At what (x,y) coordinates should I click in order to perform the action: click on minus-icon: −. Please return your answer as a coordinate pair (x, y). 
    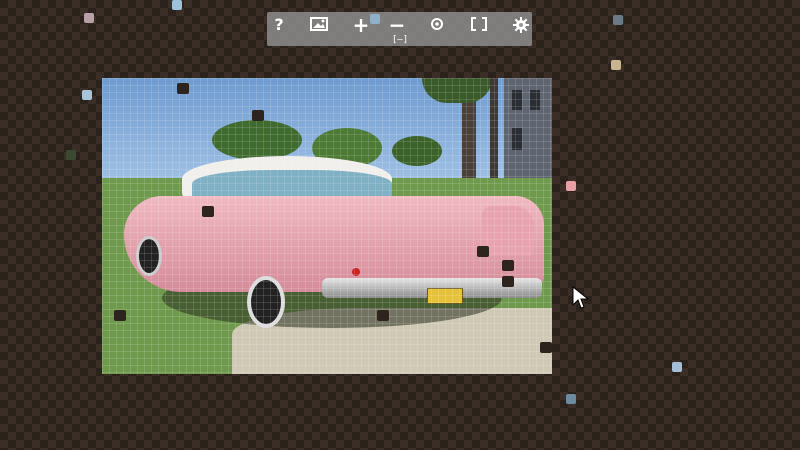
    Looking at the image, I should click on (397, 25).